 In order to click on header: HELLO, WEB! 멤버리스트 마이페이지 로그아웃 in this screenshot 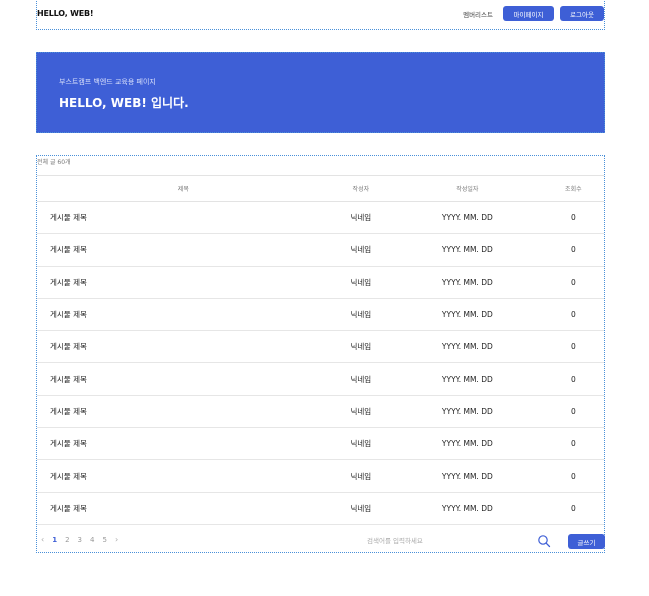, I will do `click(320, 15)`.